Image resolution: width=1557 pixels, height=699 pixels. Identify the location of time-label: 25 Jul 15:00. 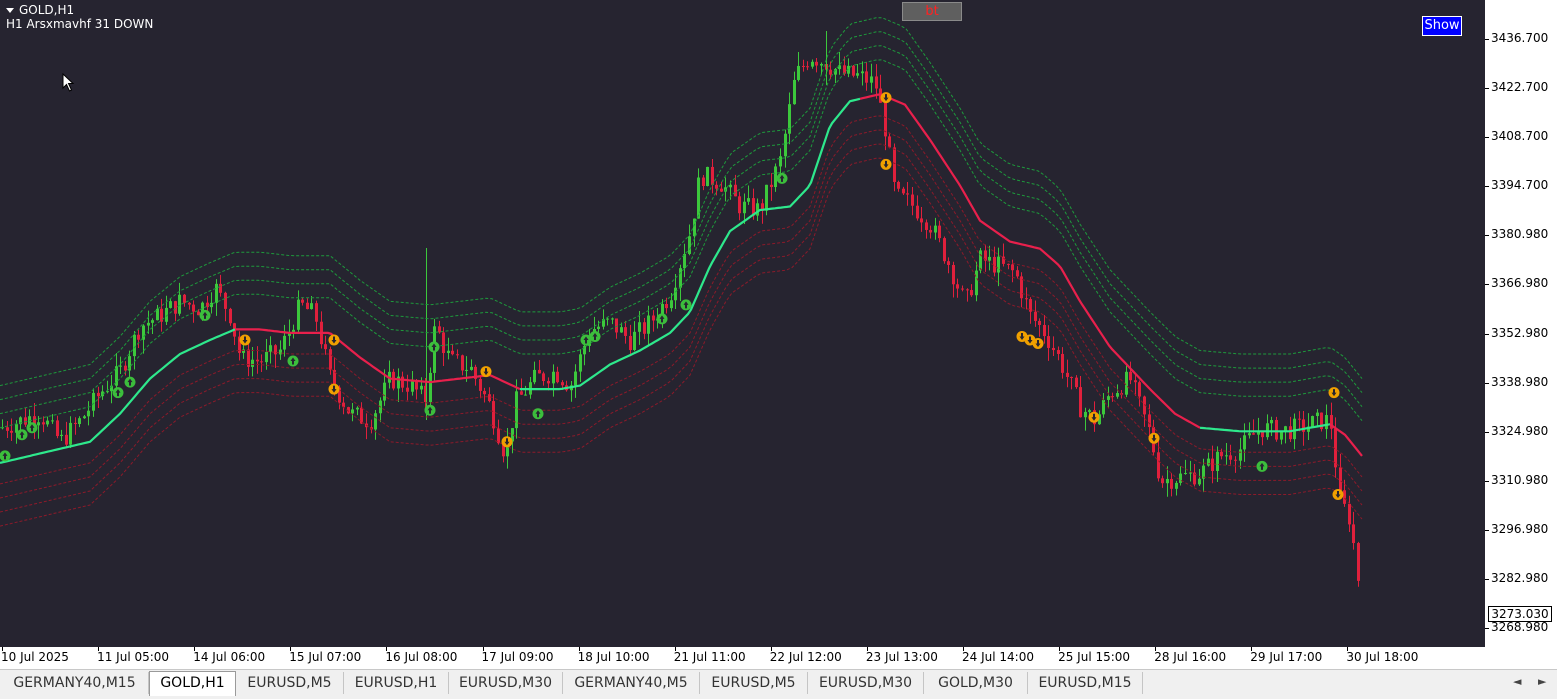
(1094, 657).